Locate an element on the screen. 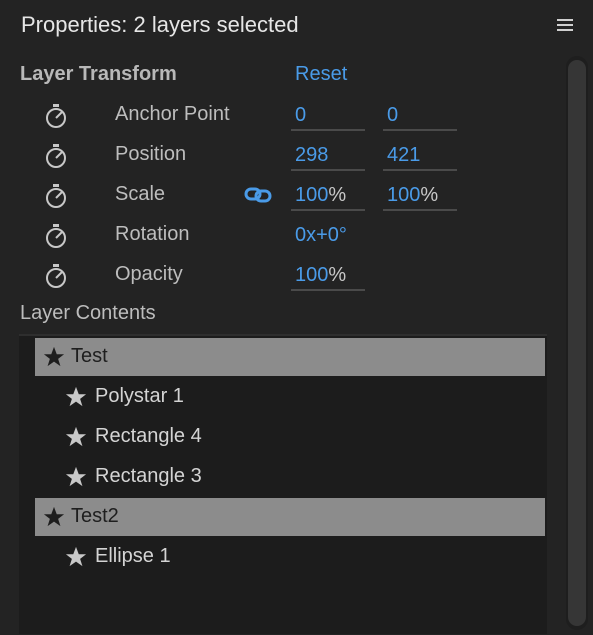 The width and height of the screenshot is (593, 635). tree-item-test2: Test2 is located at coordinates (290, 517).